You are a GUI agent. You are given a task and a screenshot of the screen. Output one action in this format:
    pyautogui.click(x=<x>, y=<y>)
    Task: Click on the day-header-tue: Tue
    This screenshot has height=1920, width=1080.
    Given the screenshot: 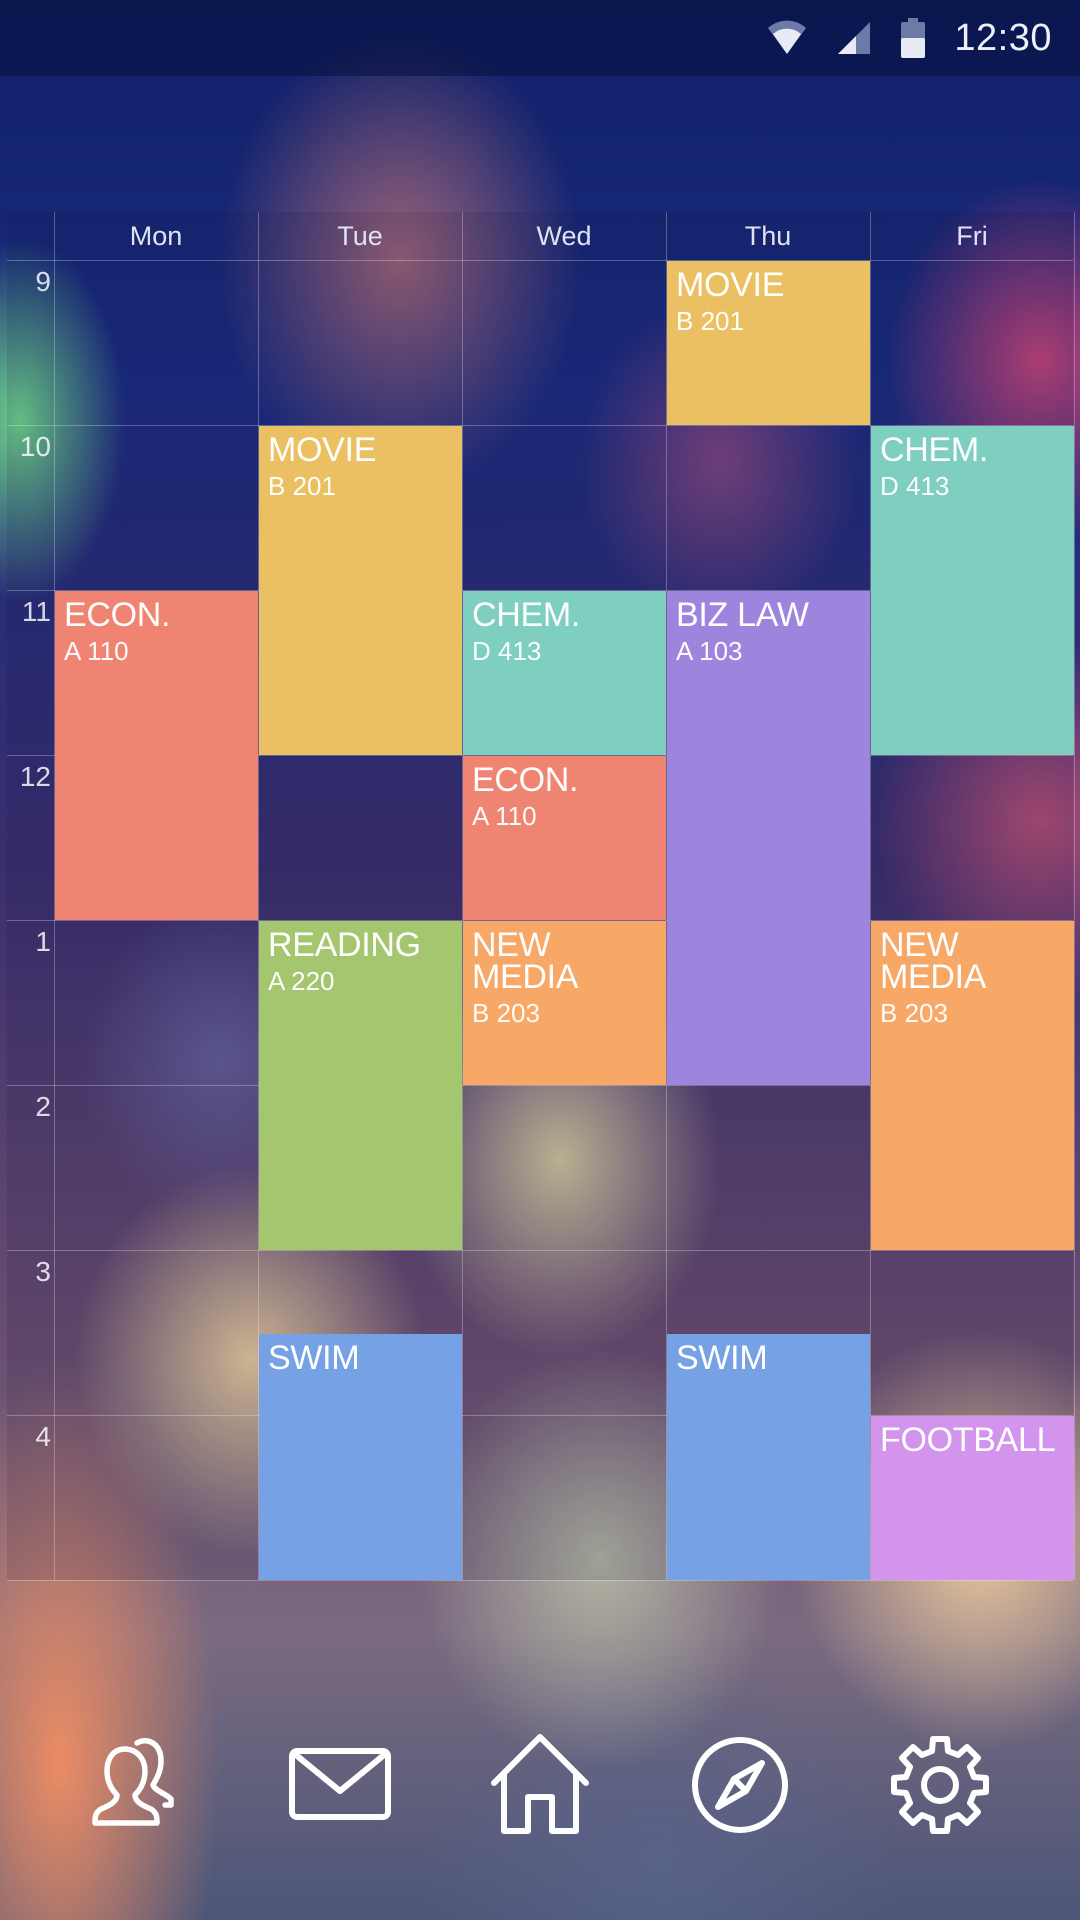 What is the action you would take?
    pyautogui.click(x=360, y=236)
    